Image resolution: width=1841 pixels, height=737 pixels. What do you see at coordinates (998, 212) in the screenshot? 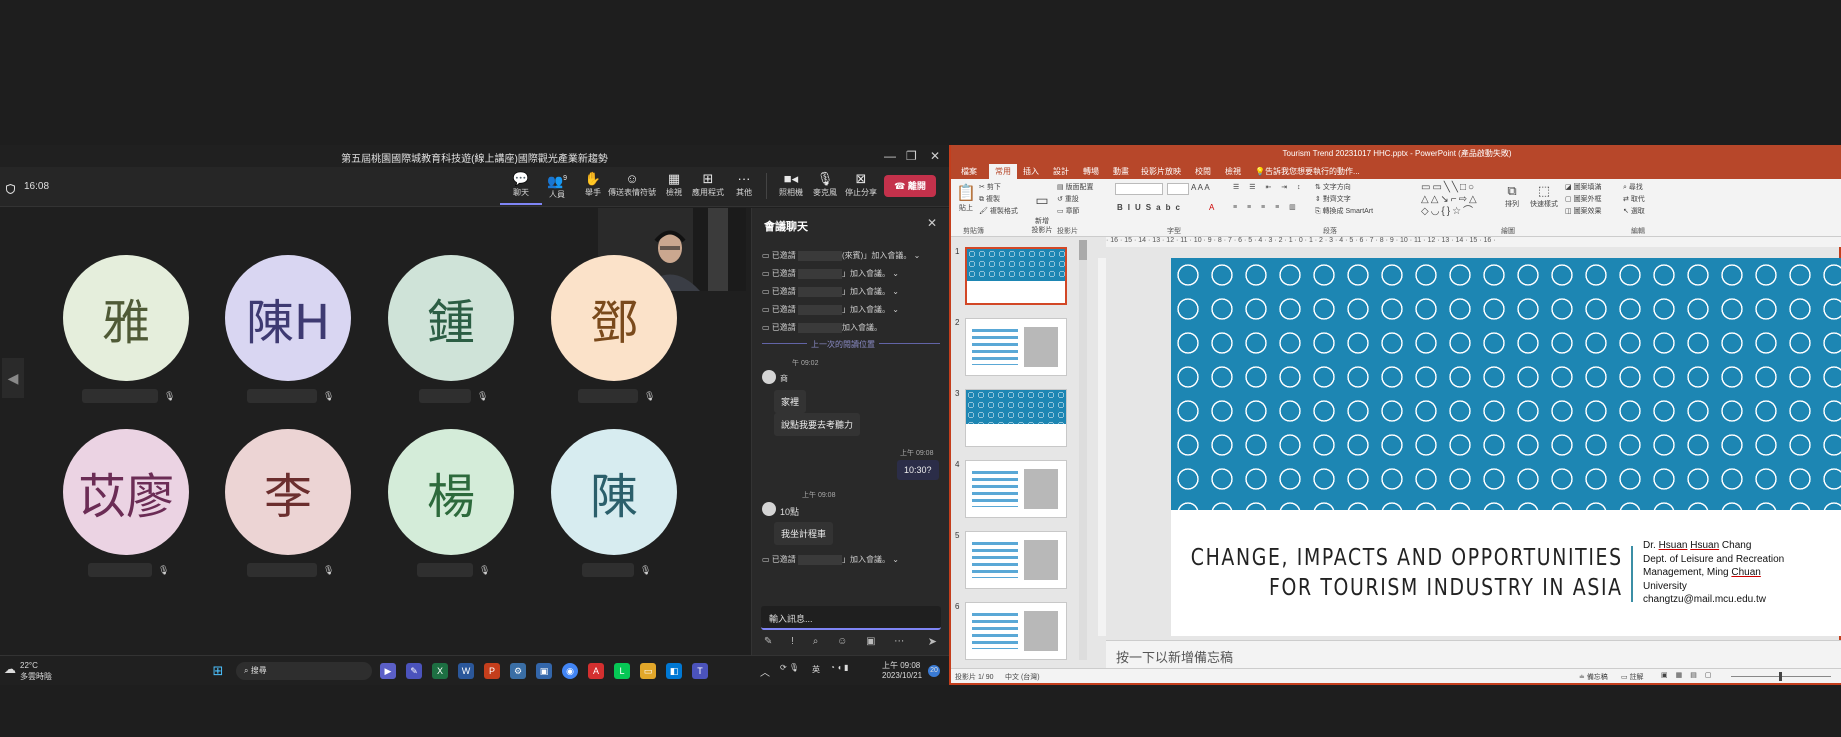
I see `format-painter-button: 🖌 複製格式` at bounding box center [998, 212].